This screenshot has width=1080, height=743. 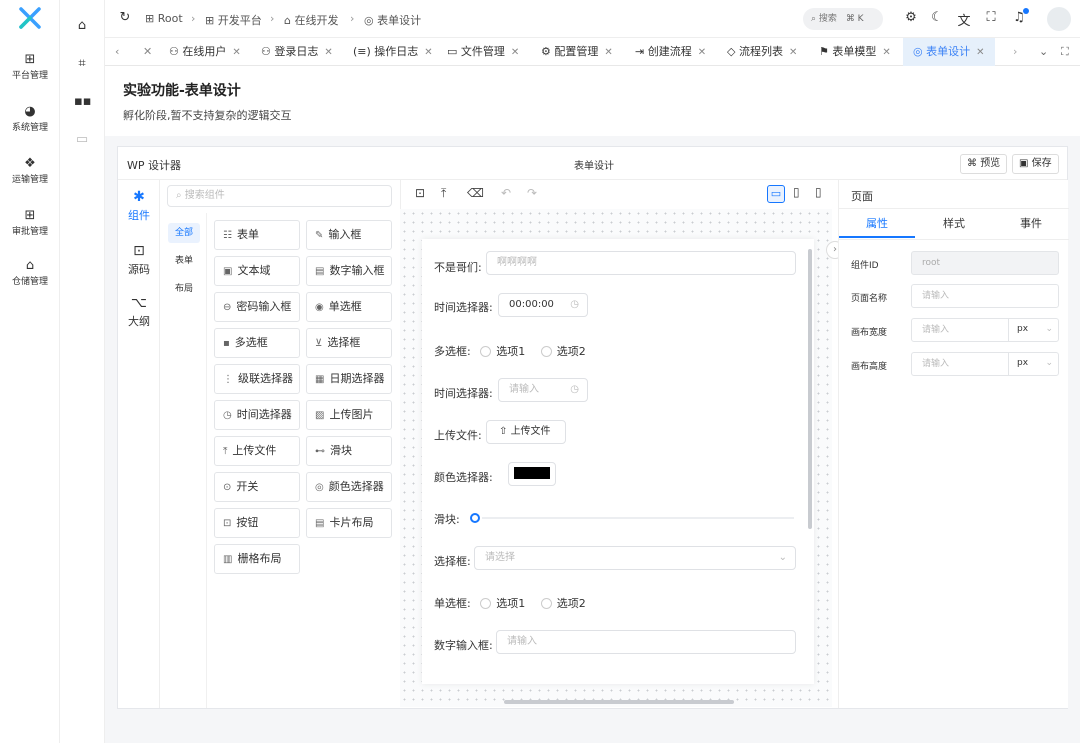 I want to click on breadcrumb-dev-platform: ⊞ 开发平台, so click(x=233, y=20).